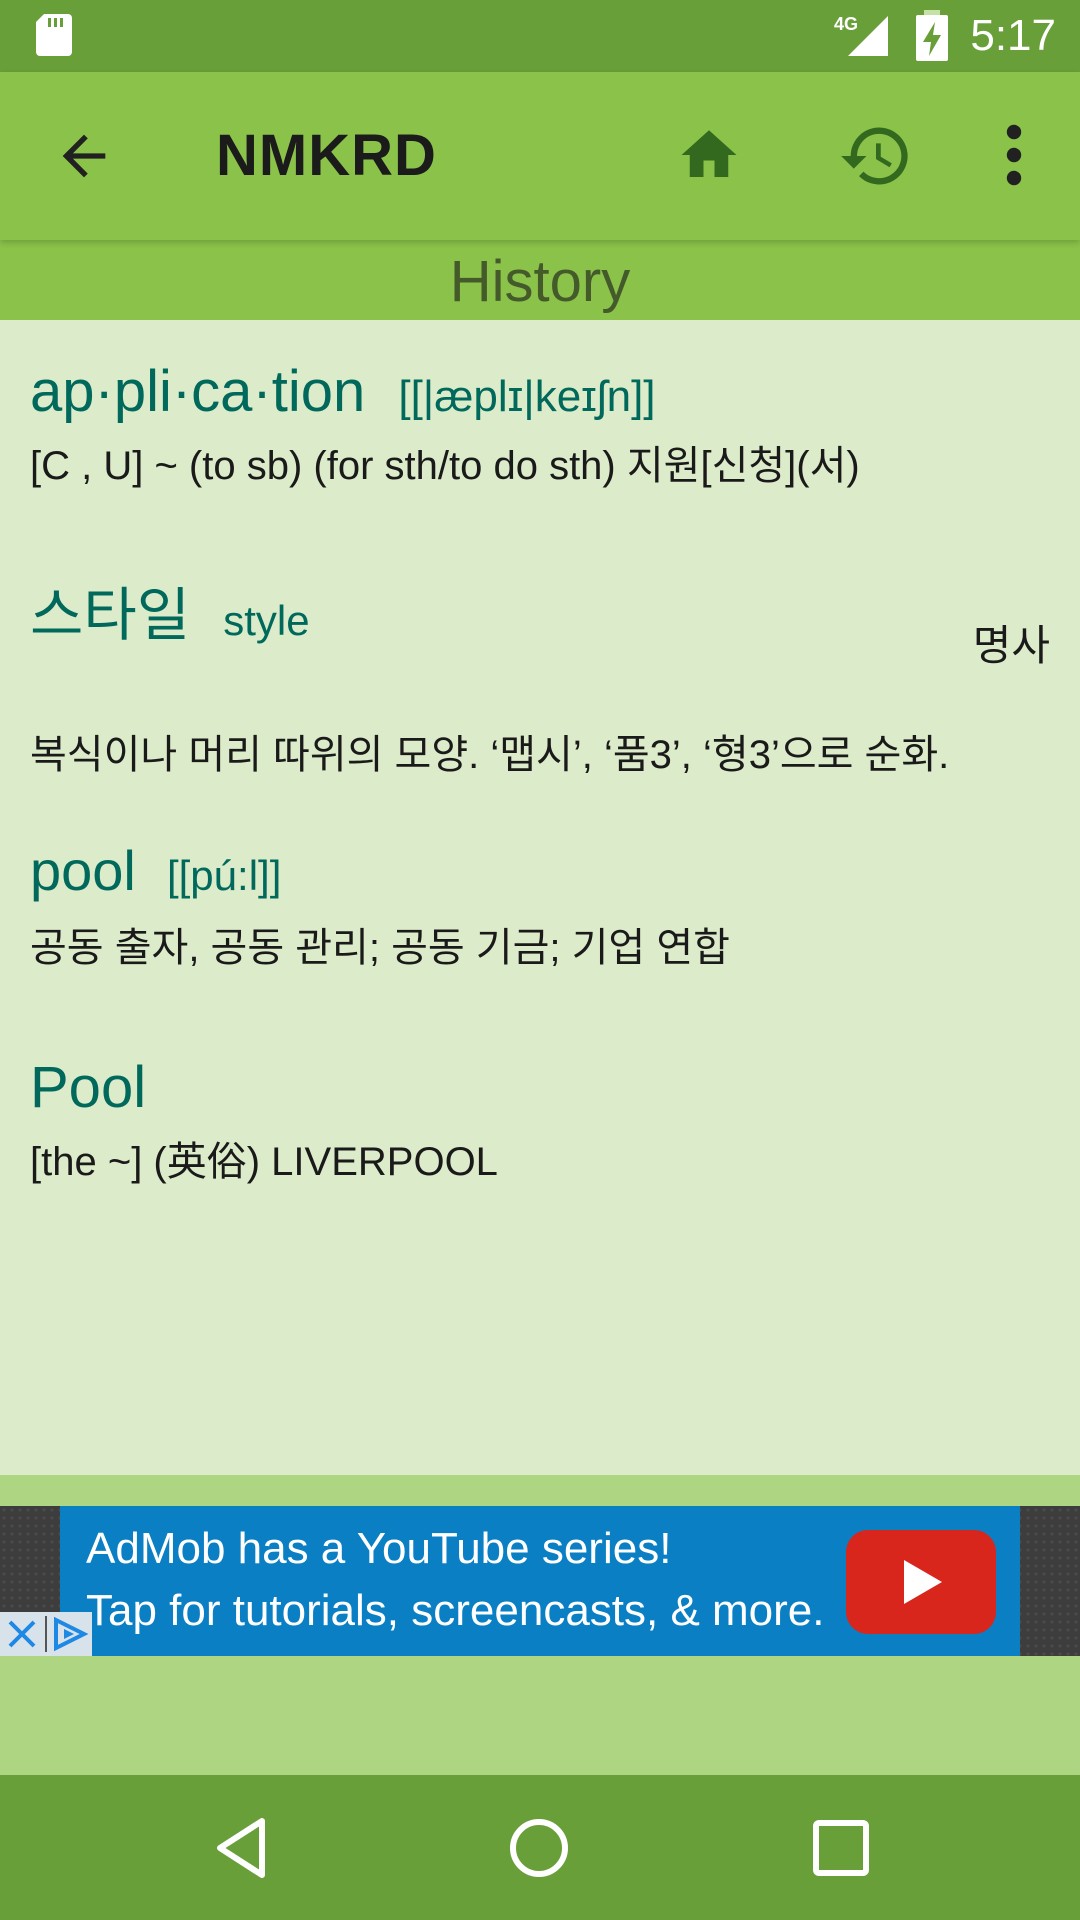 Image resolution: width=1080 pixels, height=1920 pixels. Describe the element at coordinates (540, 905) in the screenshot. I see `list-item: pool [[pú:l]] 공동 출자, 공동 관리; 공동 기금; 기업 연합` at that location.